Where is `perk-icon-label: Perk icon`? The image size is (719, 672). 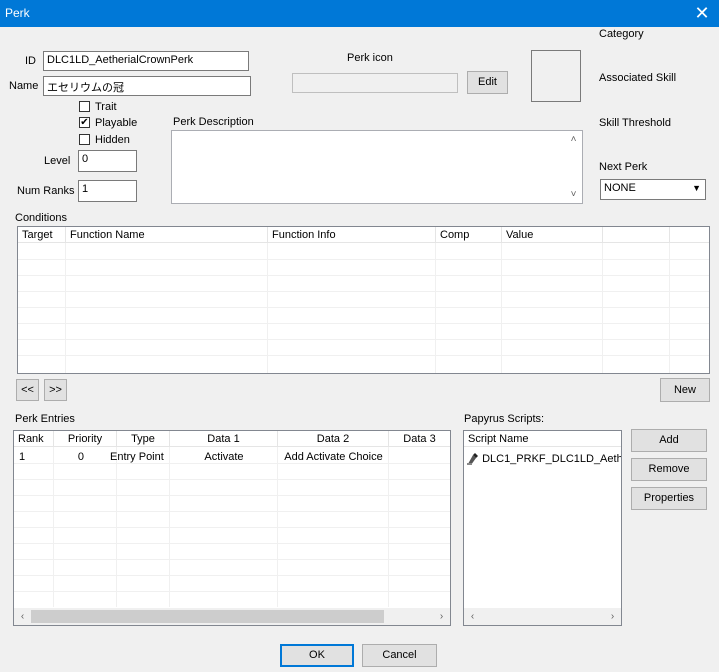
perk-icon-label: Perk icon is located at coordinates (370, 58).